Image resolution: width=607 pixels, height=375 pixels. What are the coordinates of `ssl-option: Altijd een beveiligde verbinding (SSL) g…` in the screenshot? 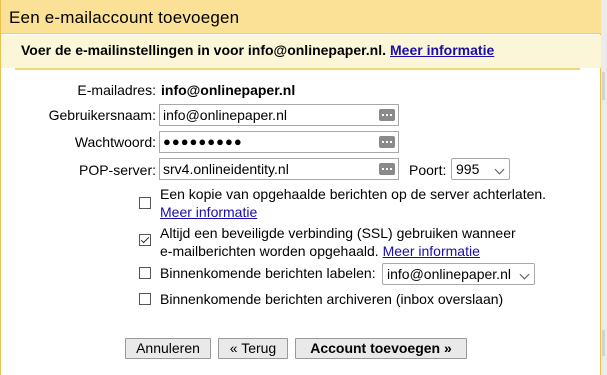 It's located at (338, 242).